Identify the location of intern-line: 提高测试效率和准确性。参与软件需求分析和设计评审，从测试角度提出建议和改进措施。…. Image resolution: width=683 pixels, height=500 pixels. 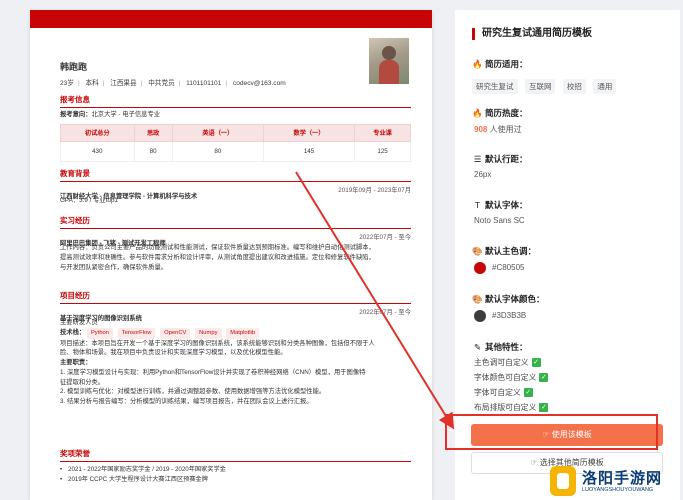
(217, 257).